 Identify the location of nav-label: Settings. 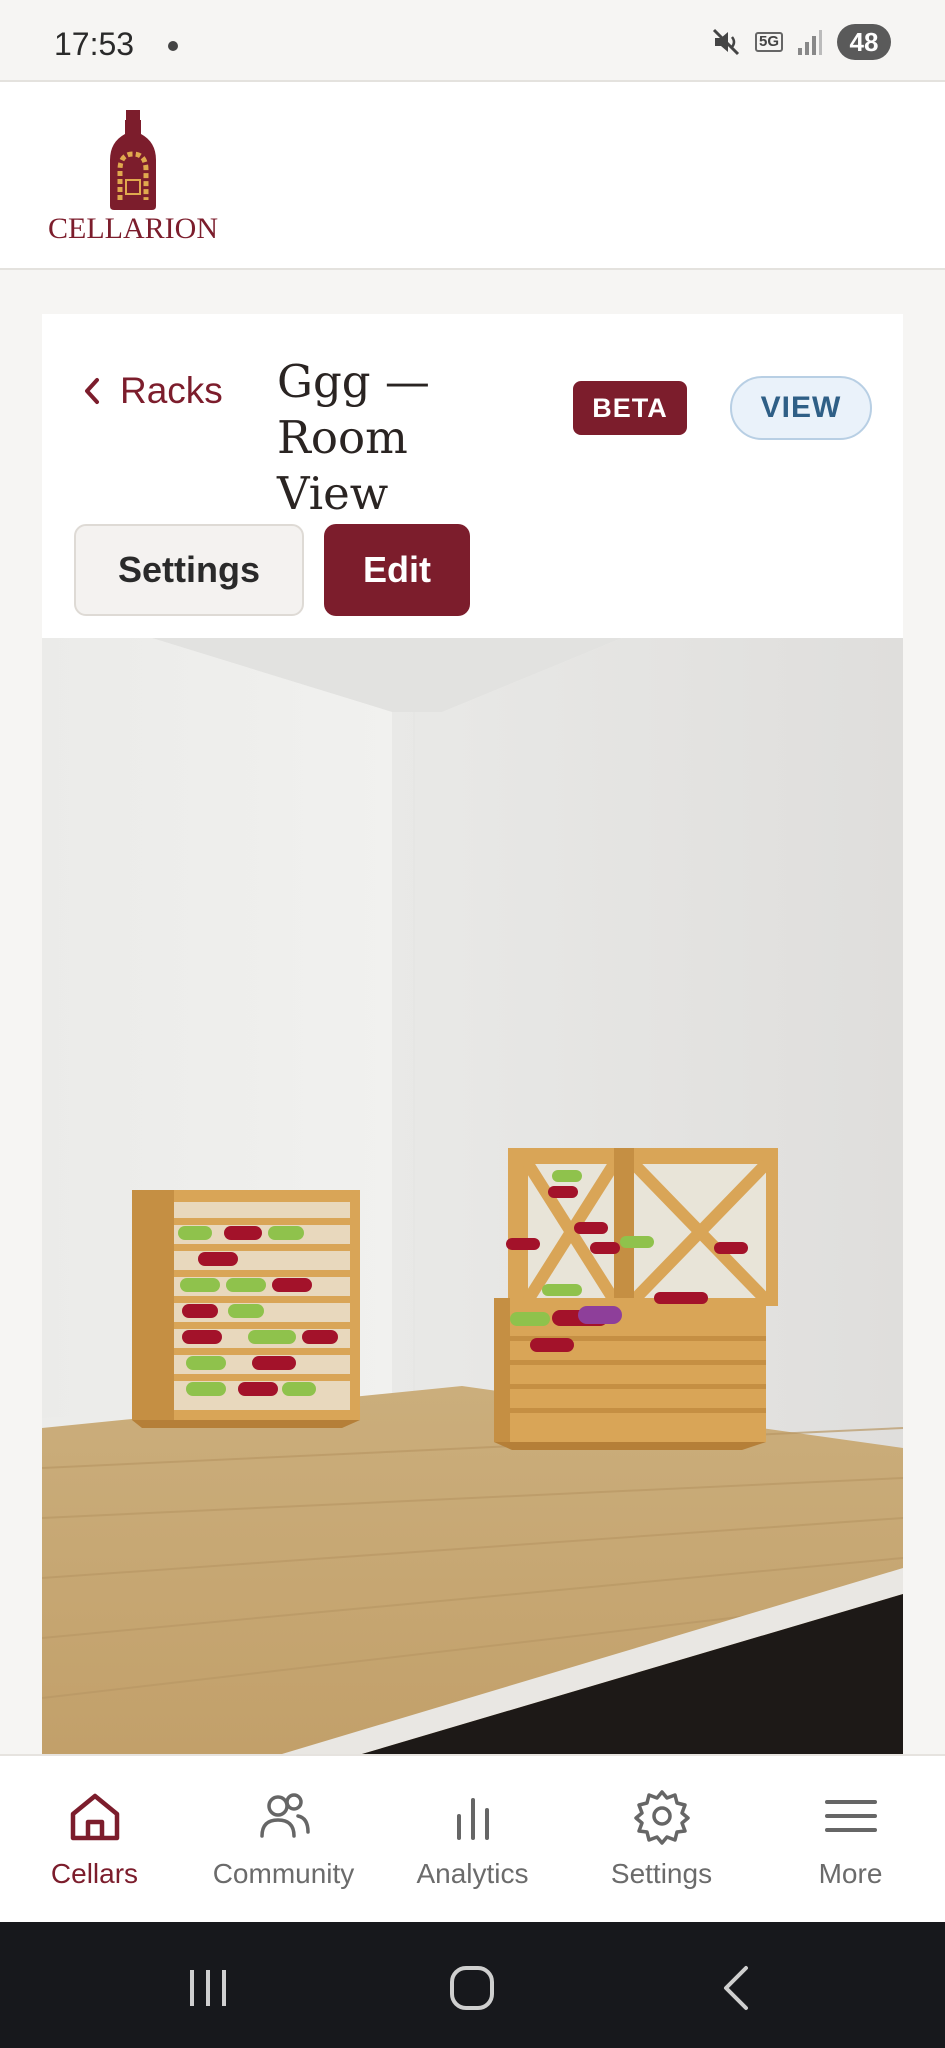
(661, 1873).